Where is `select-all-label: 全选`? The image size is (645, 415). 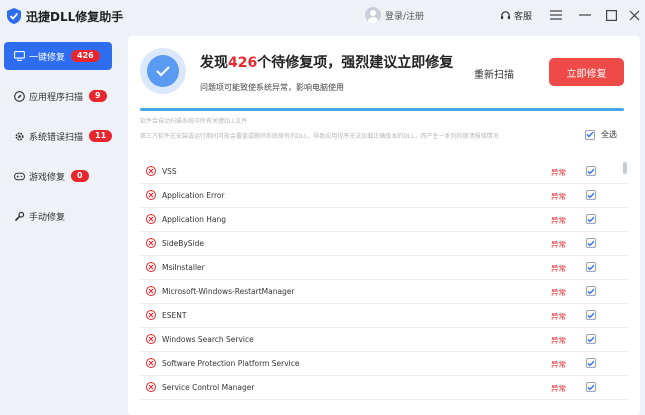
select-all-label: 全选 is located at coordinates (609, 134).